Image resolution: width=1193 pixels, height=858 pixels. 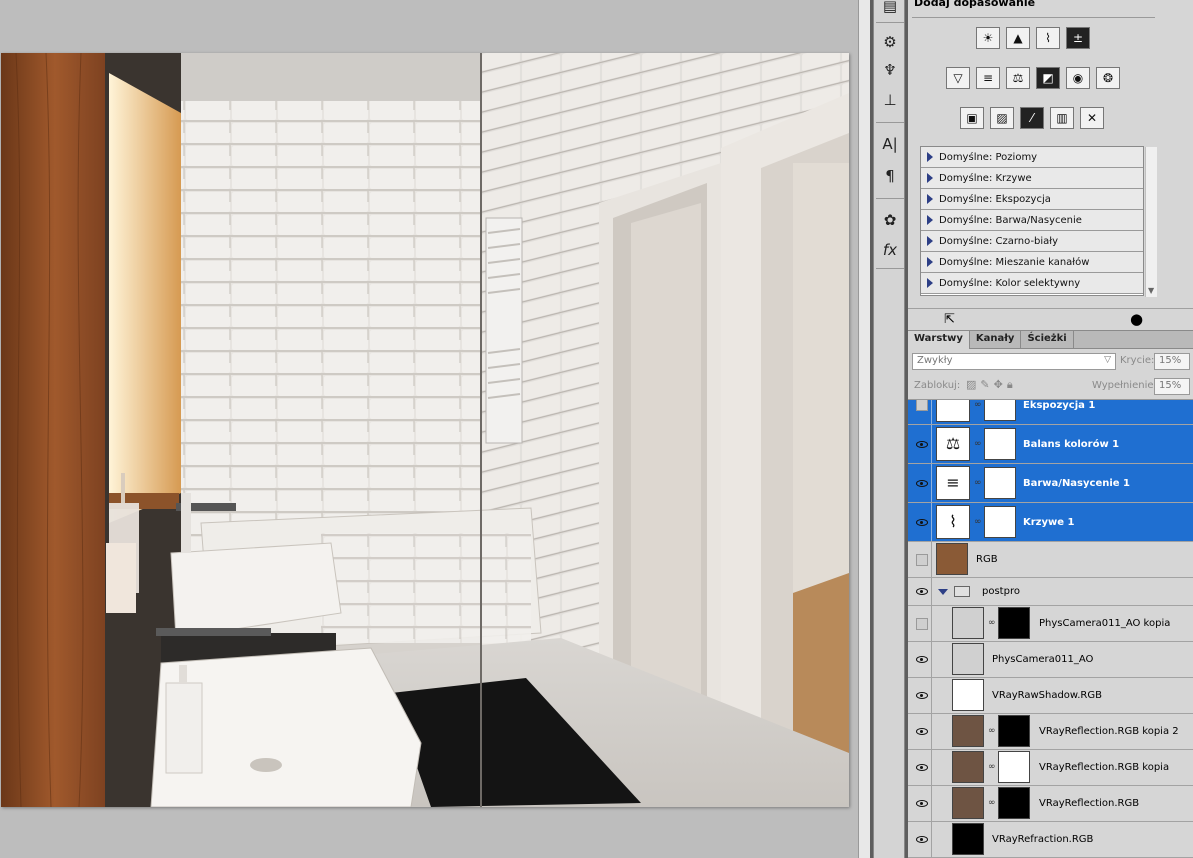 What do you see at coordinates (890, 250) in the screenshot?
I see `fx-icon: fx` at bounding box center [890, 250].